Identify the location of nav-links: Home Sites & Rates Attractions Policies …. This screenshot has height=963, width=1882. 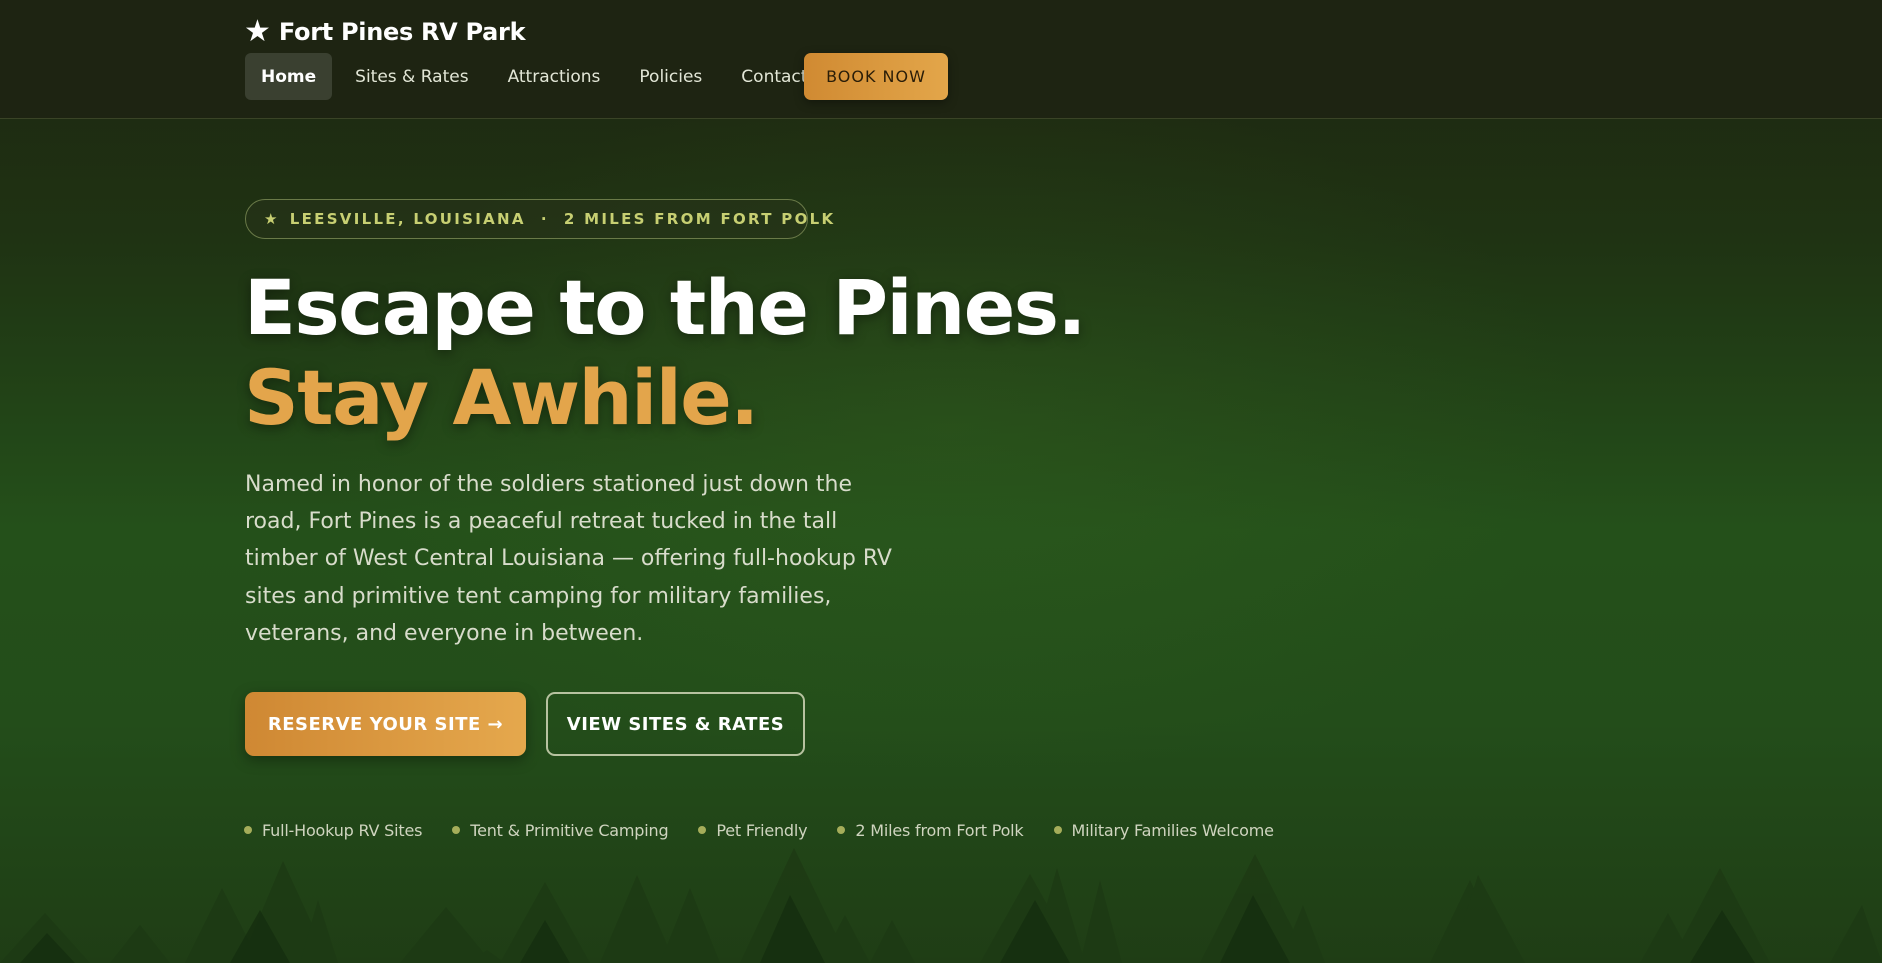
(537, 76).